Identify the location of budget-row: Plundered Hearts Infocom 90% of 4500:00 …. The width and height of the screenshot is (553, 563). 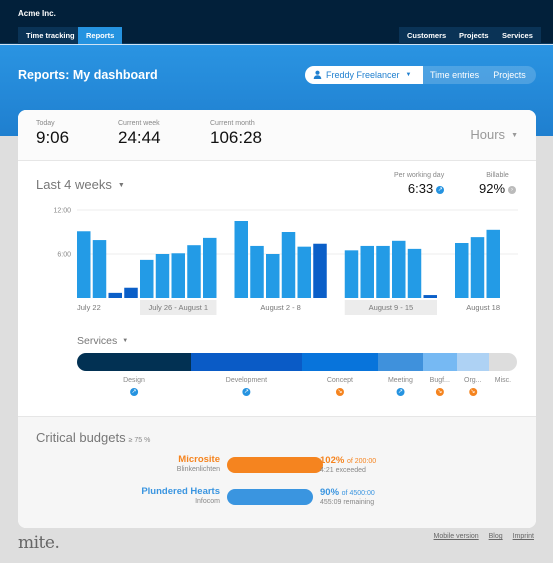
(277, 499).